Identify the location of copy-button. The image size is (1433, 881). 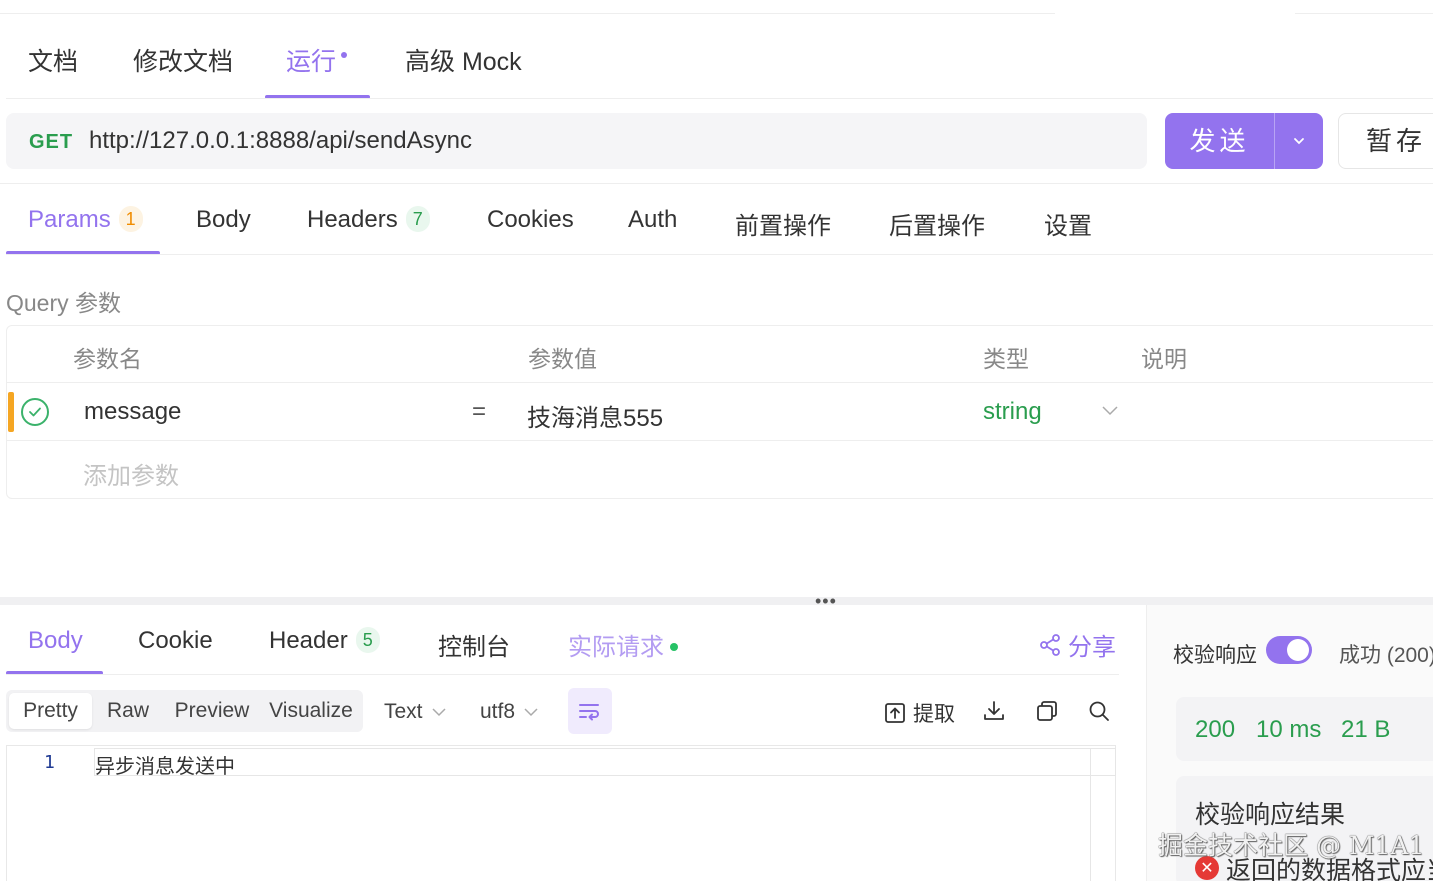
(1047, 711).